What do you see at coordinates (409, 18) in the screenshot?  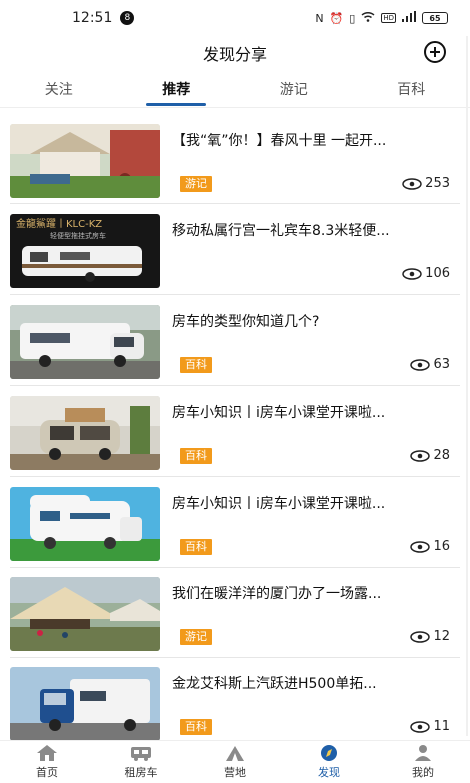 I see `signal-icon` at bounding box center [409, 18].